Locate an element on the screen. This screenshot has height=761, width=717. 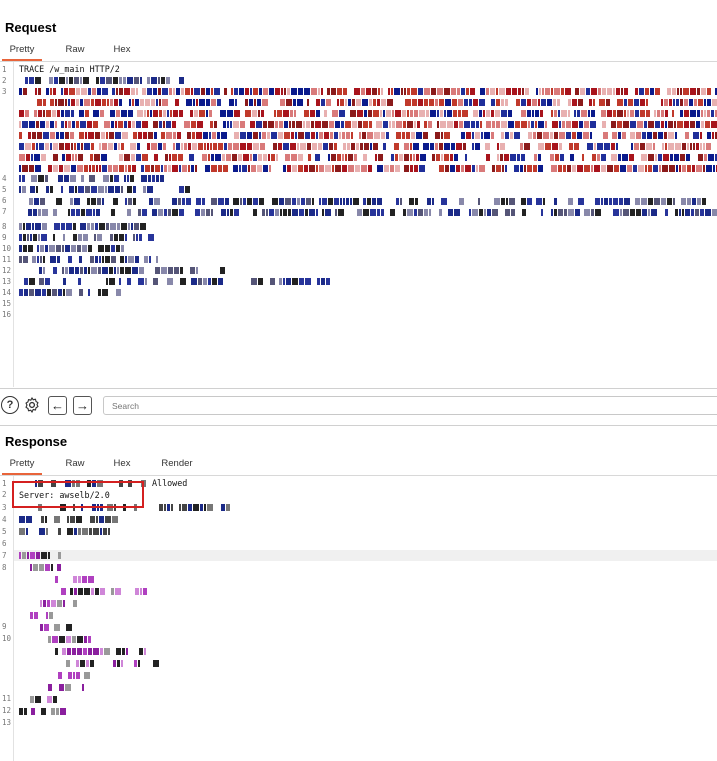
server-header-highlight-box is located at coordinates (78, 494).